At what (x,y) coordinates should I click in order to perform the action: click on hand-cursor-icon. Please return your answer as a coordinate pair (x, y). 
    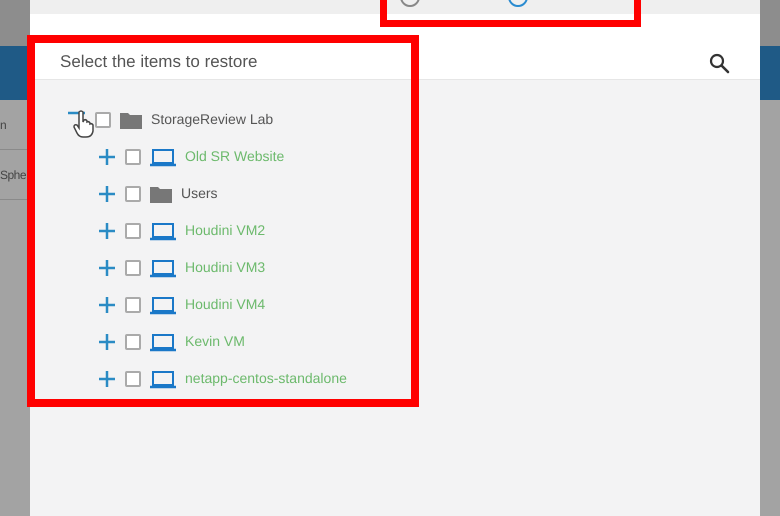
    Looking at the image, I should click on (84, 124).